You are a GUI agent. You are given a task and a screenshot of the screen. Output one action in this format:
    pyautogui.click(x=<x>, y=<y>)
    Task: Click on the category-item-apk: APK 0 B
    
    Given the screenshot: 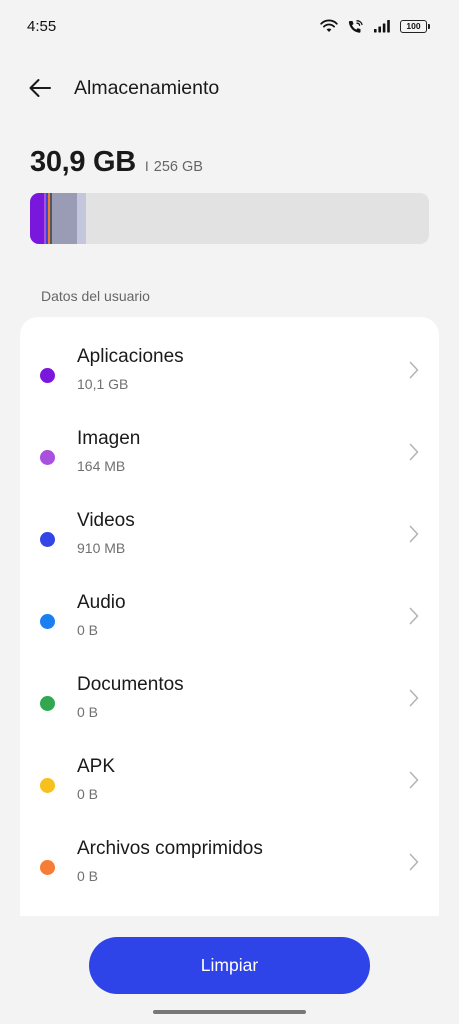 What is the action you would take?
    pyautogui.click(x=229, y=777)
    